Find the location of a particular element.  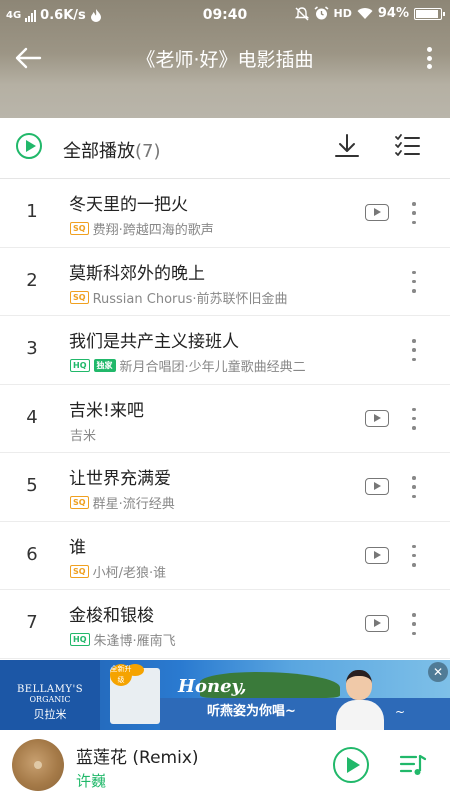

song-subtitle: SQ 费翔·跨越四海的歌声 is located at coordinates (142, 228).